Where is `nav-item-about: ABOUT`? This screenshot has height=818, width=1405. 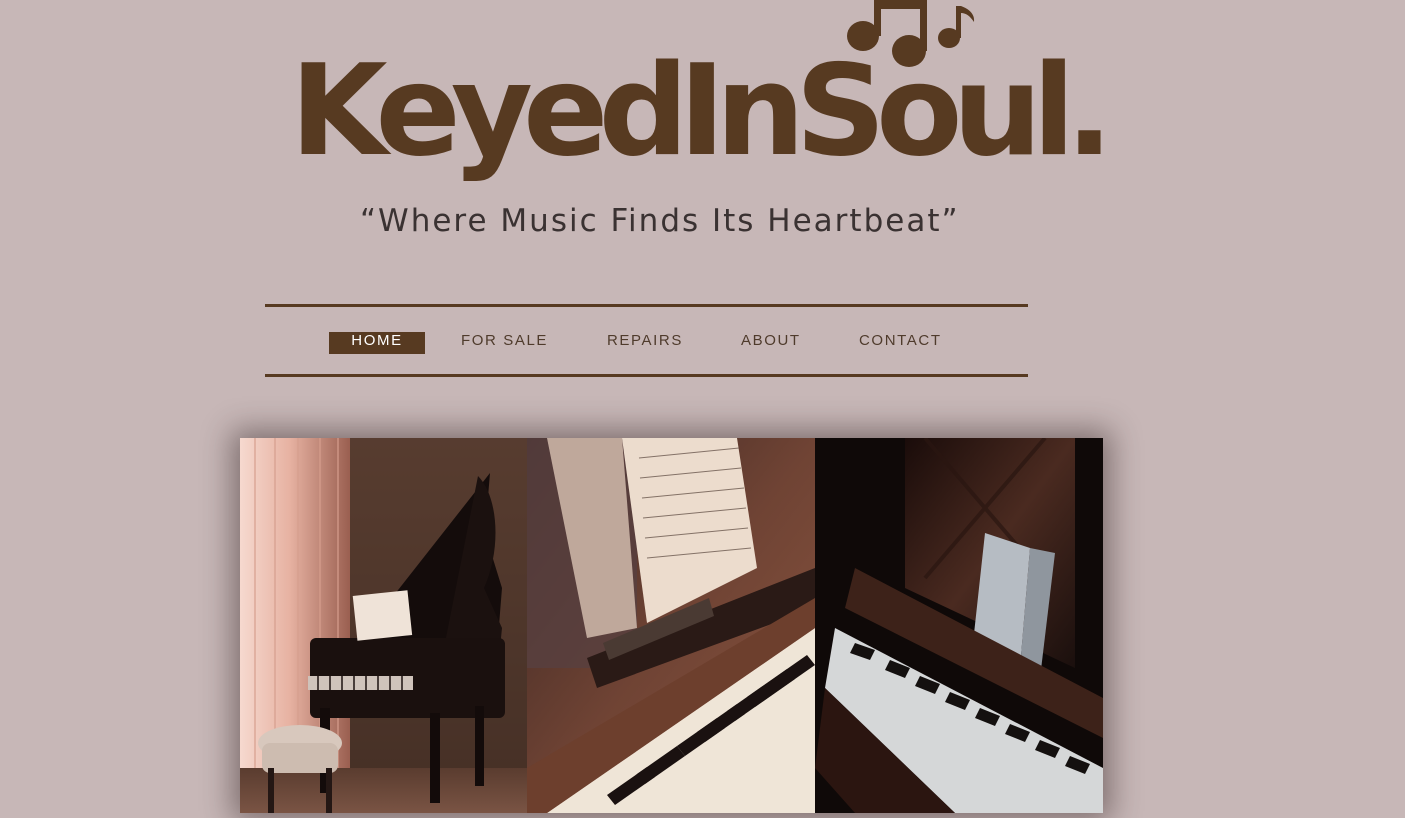 nav-item-about: ABOUT is located at coordinates (771, 343).